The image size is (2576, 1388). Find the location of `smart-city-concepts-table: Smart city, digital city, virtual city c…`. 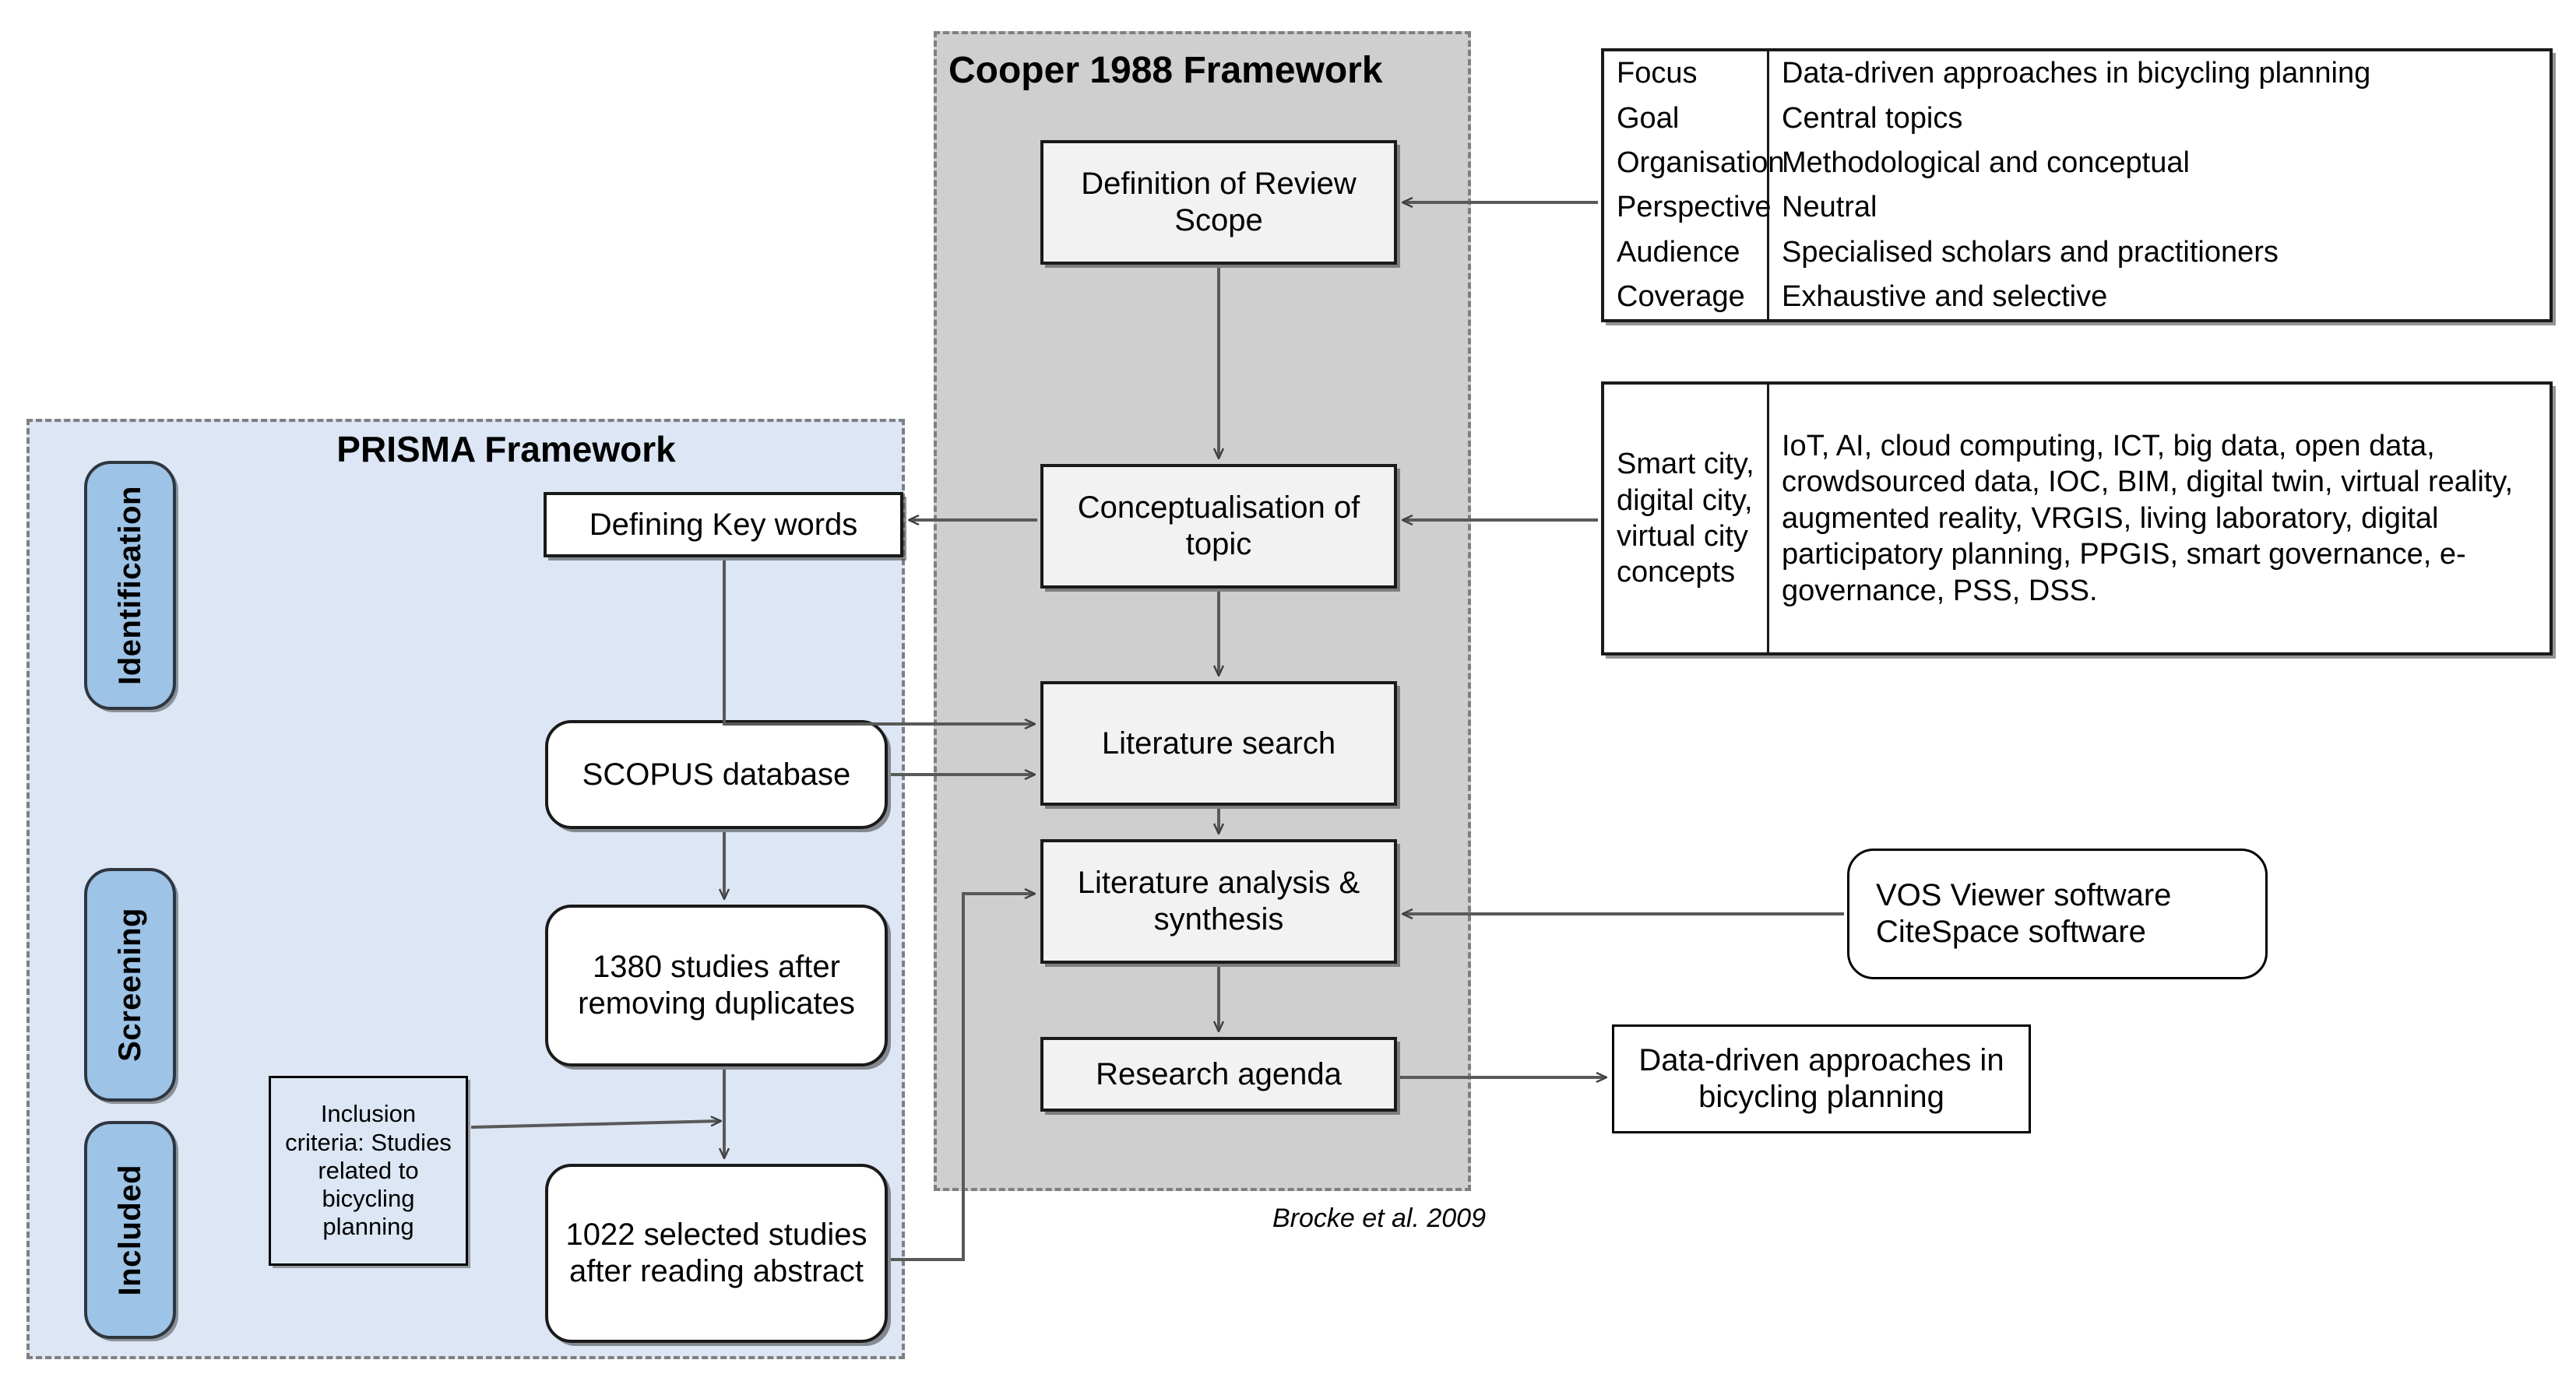

smart-city-concepts-table: Smart city, digital city, virtual city c… is located at coordinates (2077, 518).